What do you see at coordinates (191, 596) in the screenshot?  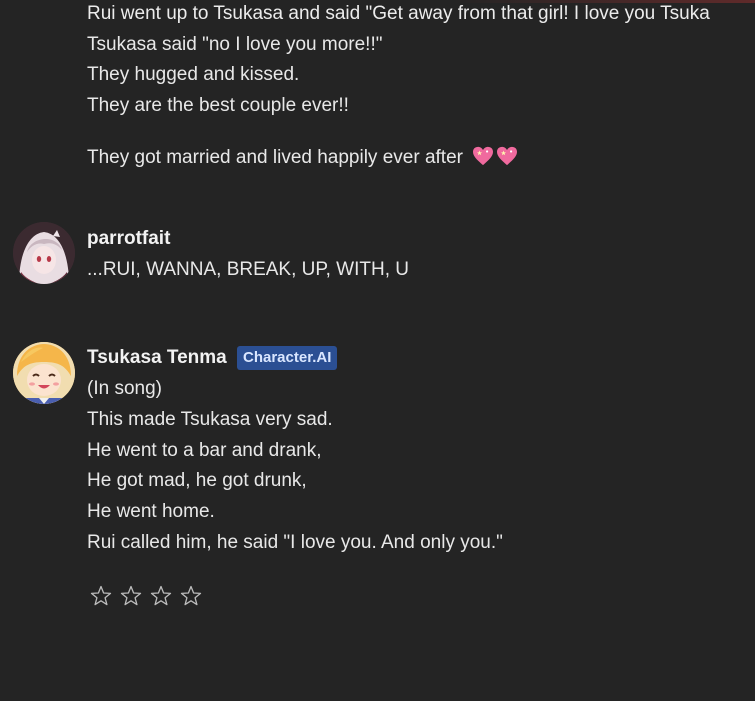 I see `star-4-icon` at bounding box center [191, 596].